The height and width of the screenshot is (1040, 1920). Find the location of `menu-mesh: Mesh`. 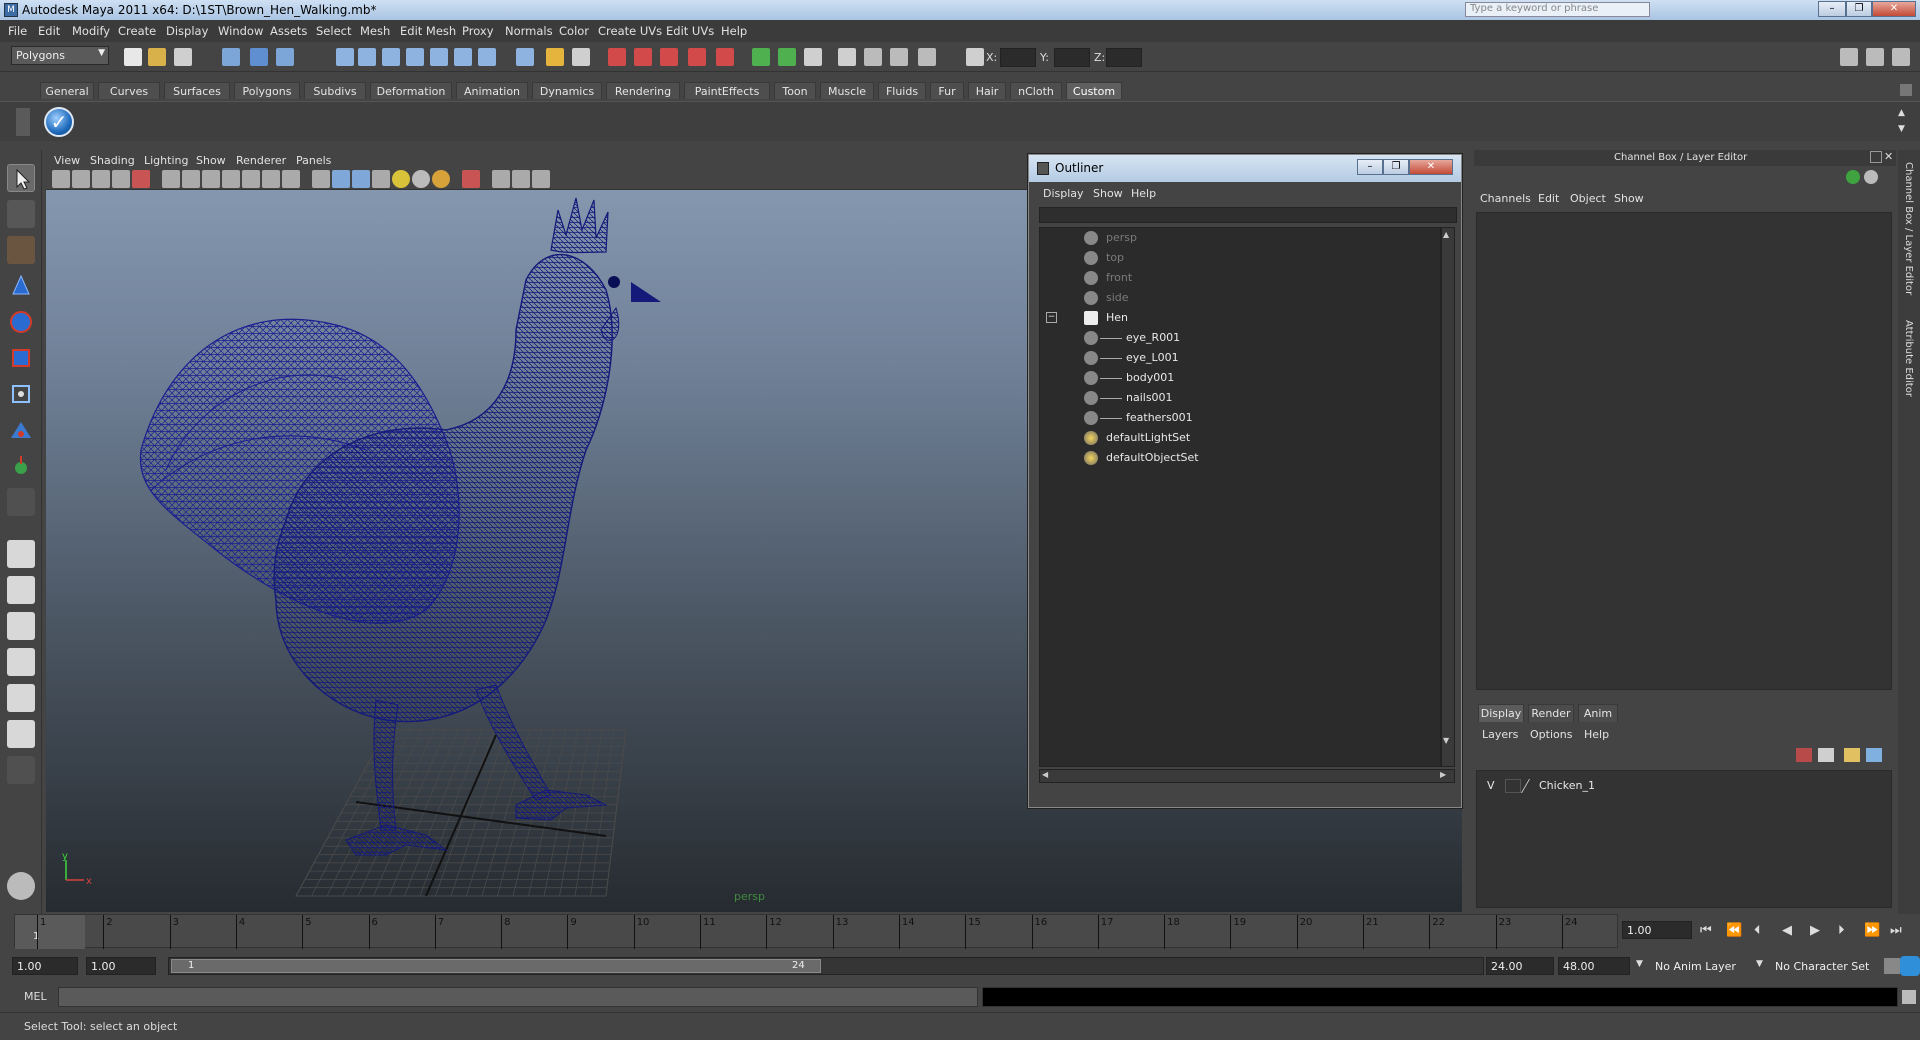

menu-mesh: Mesh is located at coordinates (375, 31).